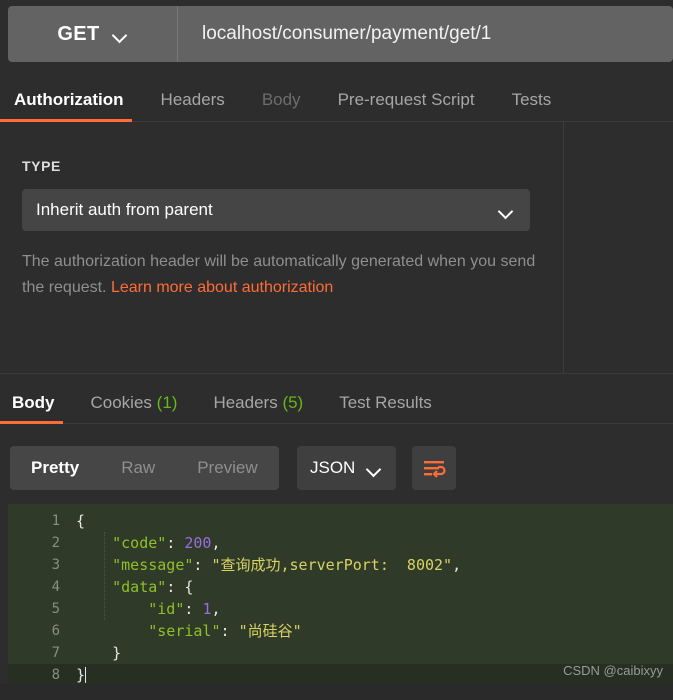 The width and height of the screenshot is (673, 700). I want to click on request-url-input: localhost/consumer/payment/get/1, so click(425, 34).